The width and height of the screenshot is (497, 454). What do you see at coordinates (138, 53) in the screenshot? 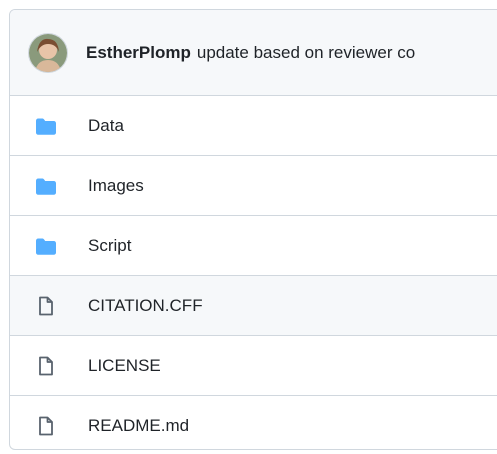
I see `commit-author-link: EstherPlomp` at bounding box center [138, 53].